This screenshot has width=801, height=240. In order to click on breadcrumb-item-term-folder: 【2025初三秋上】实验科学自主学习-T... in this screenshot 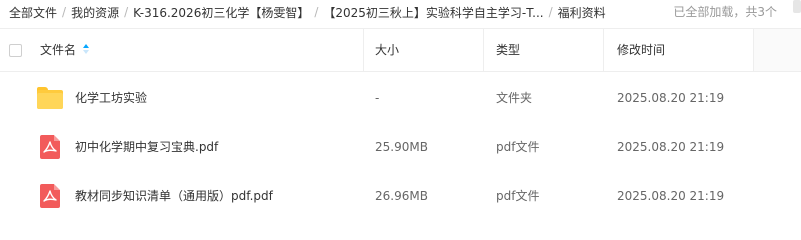, I will do `click(433, 12)`.